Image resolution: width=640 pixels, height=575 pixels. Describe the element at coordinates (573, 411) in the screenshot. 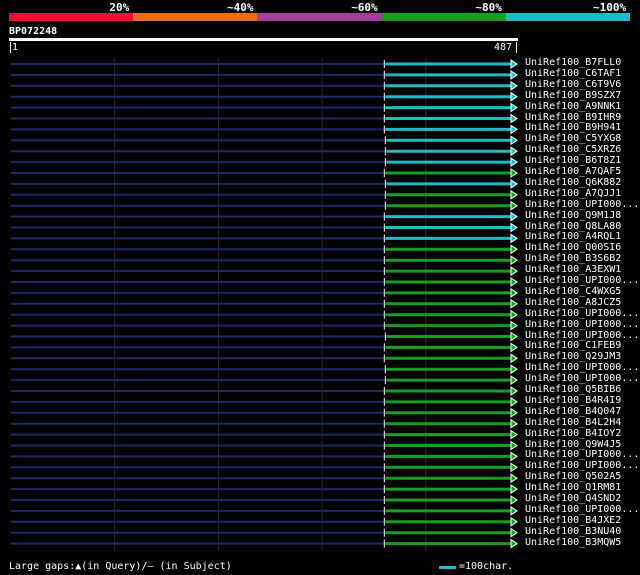

I see `hit-label: UniRef100_B4Q047` at that location.